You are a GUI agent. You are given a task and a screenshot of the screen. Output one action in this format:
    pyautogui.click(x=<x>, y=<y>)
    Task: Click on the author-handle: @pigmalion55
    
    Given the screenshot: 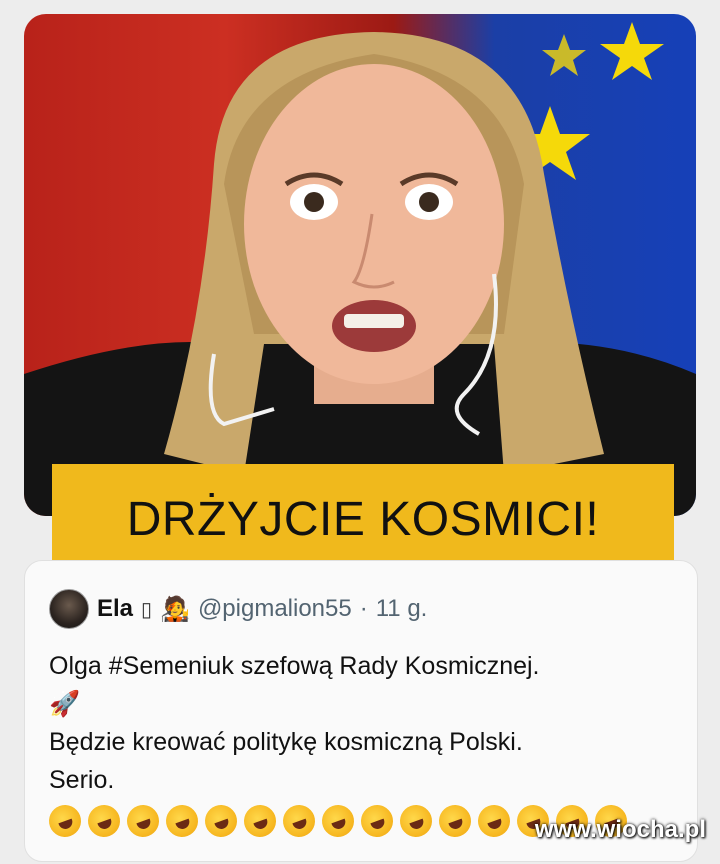 What is the action you would take?
    pyautogui.click(x=275, y=609)
    